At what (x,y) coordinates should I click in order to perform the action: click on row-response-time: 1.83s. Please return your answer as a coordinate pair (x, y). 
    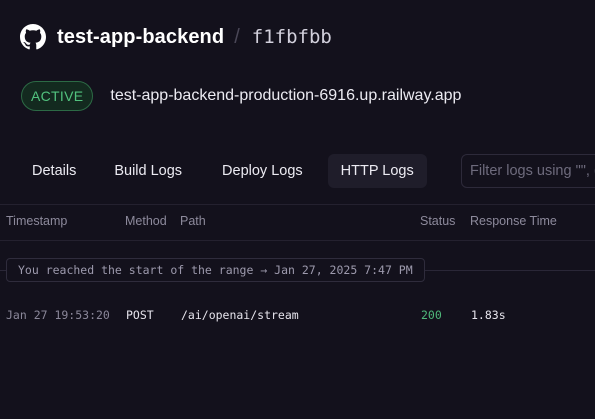
    Looking at the image, I should click on (488, 315).